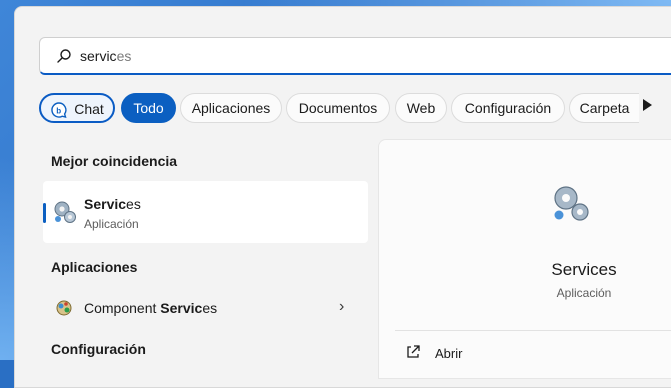 This screenshot has height=388, width=671. Describe the element at coordinates (65, 212) in the screenshot. I see `services-gear-icon` at that location.